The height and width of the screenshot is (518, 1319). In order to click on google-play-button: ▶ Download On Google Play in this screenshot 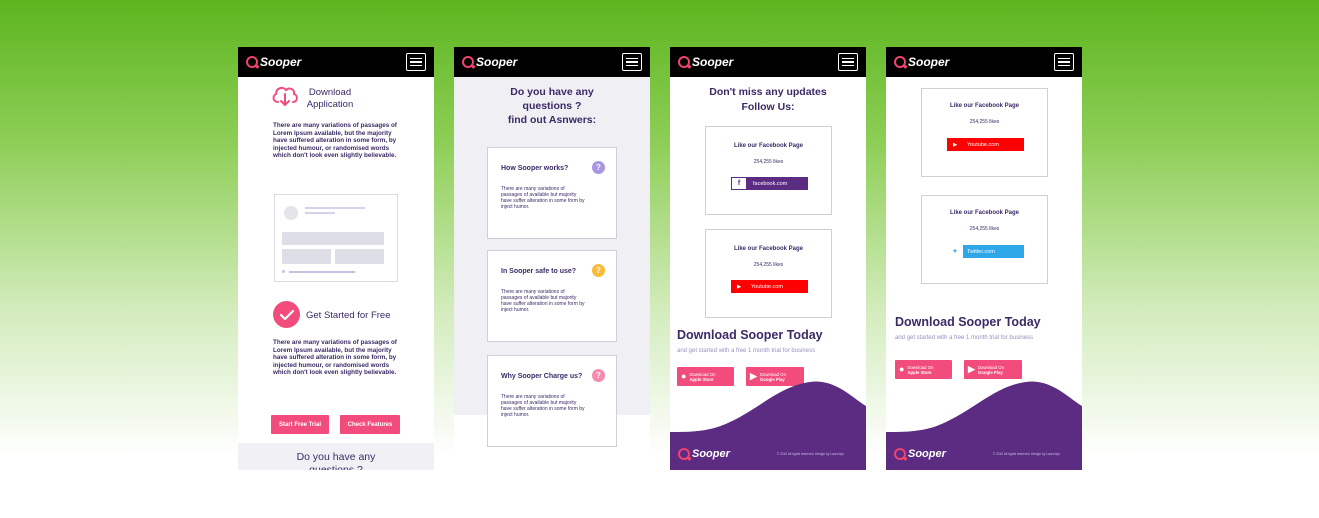, I will do `click(993, 369)`.